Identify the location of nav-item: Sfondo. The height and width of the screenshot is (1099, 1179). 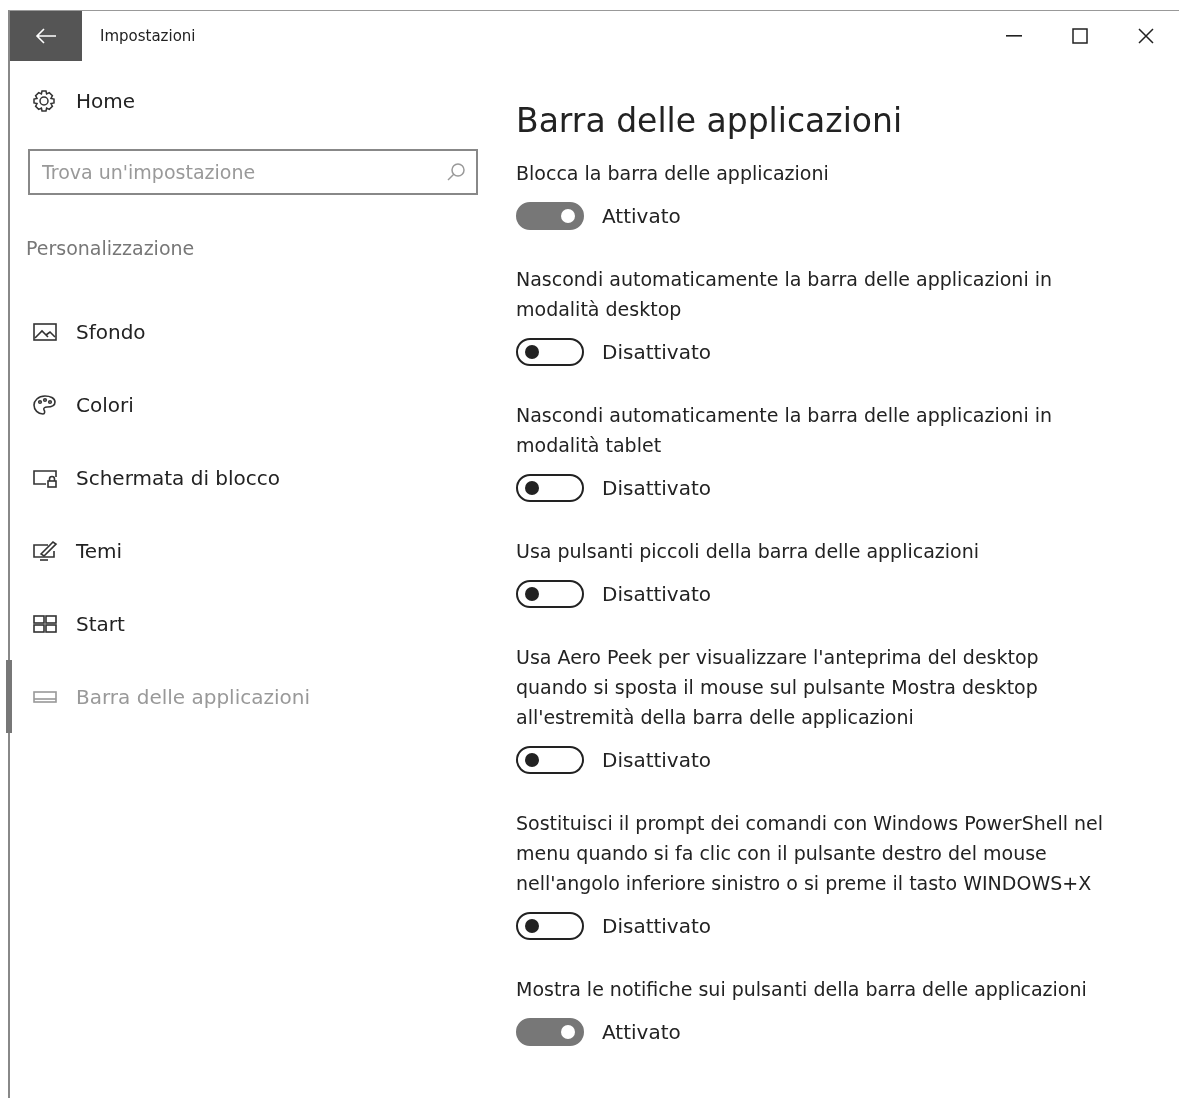
(259, 331).